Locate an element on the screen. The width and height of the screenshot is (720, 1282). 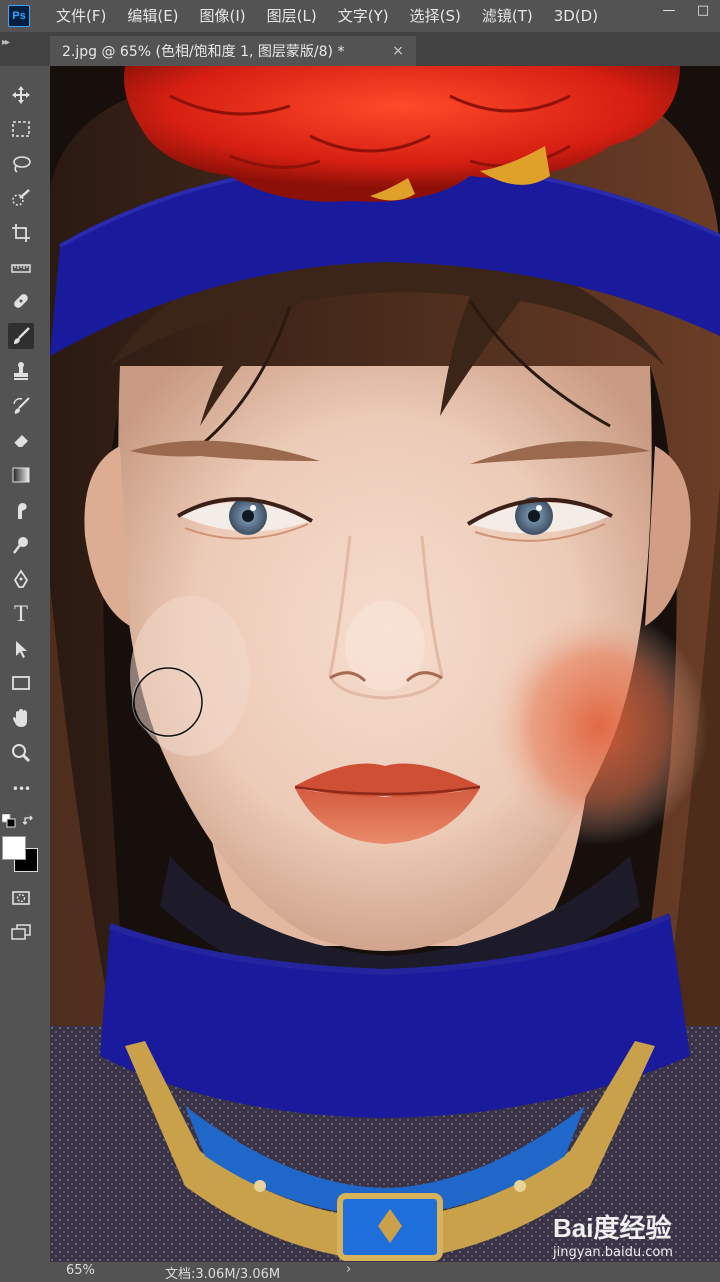
menu-select: 选择(S) is located at coordinates (435, 16).